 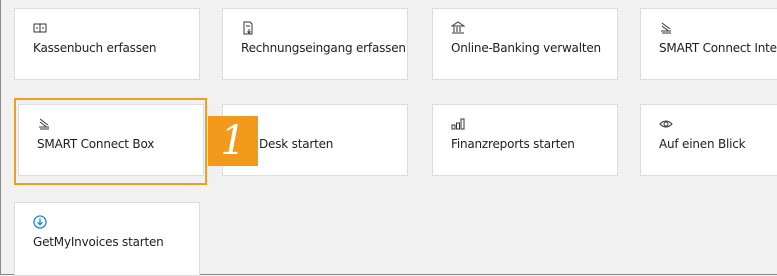 I want to click on download-circle-icon, so click(x=40, y=222).